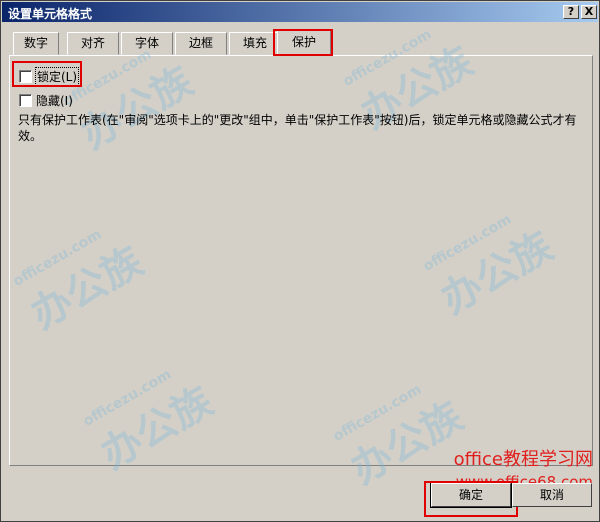  I want to click on tab-number: 数字, so click(36, 43).